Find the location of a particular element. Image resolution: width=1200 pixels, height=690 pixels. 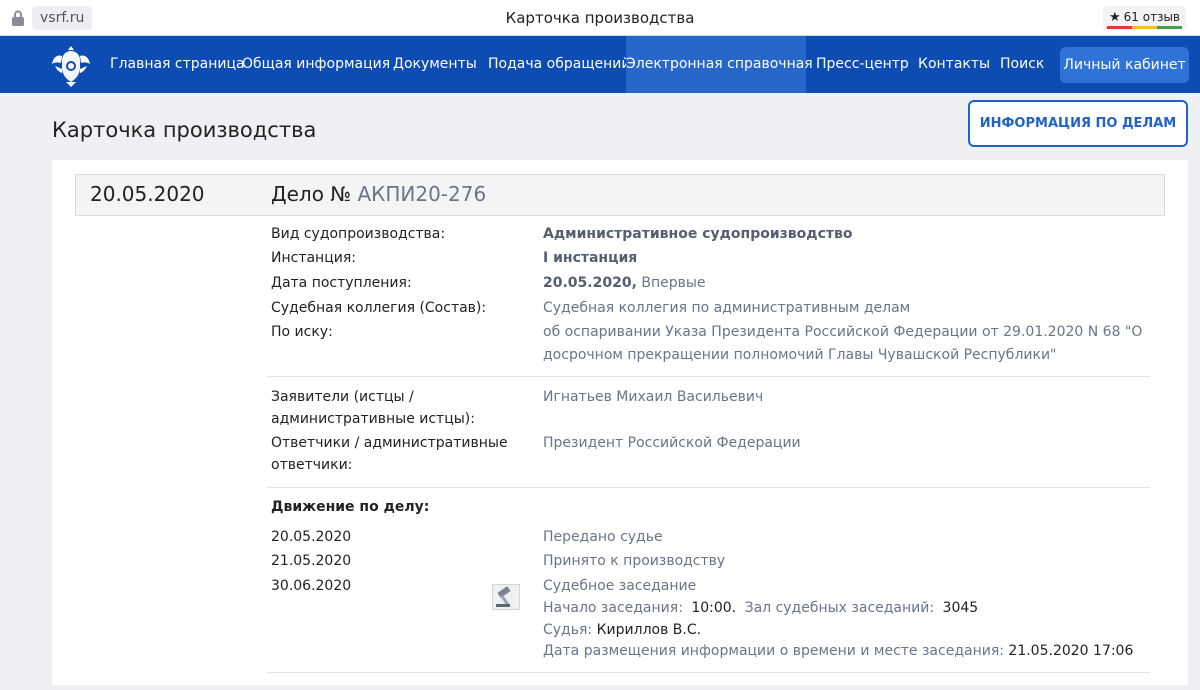

field-label-claimants-line2: административные истцы): is located at coordinates (373, 419).